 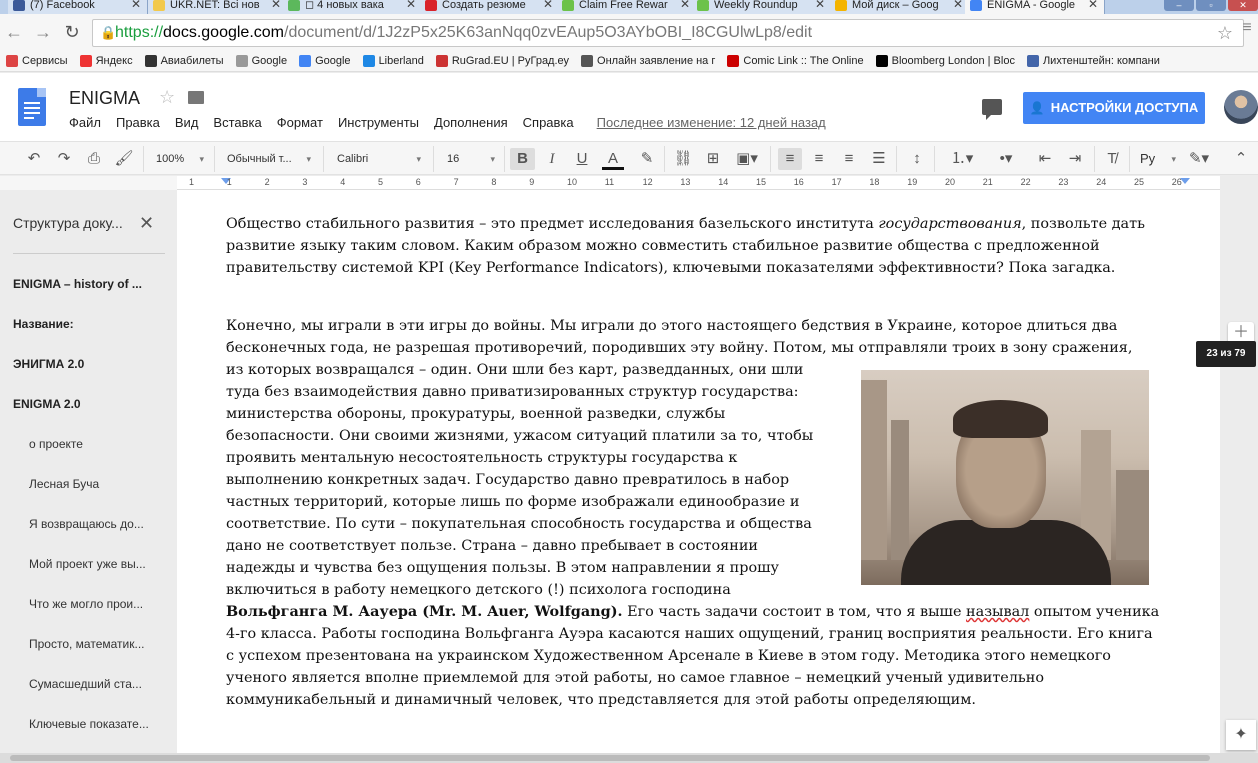 I want to click on numbered-list-icon: ⒈▾, so click(x=962, y=159).